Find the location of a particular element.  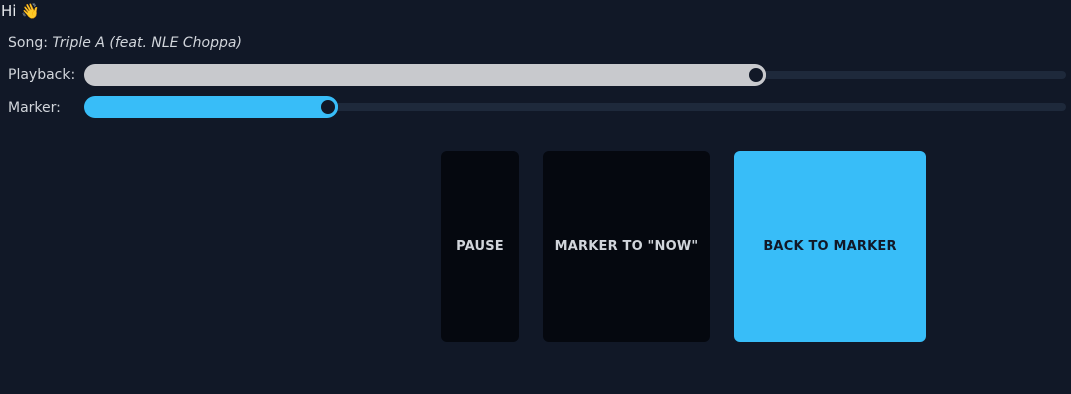

song-info: Song: Triple A (feat. NLE Choppa) is located at coordinates (125, 43).